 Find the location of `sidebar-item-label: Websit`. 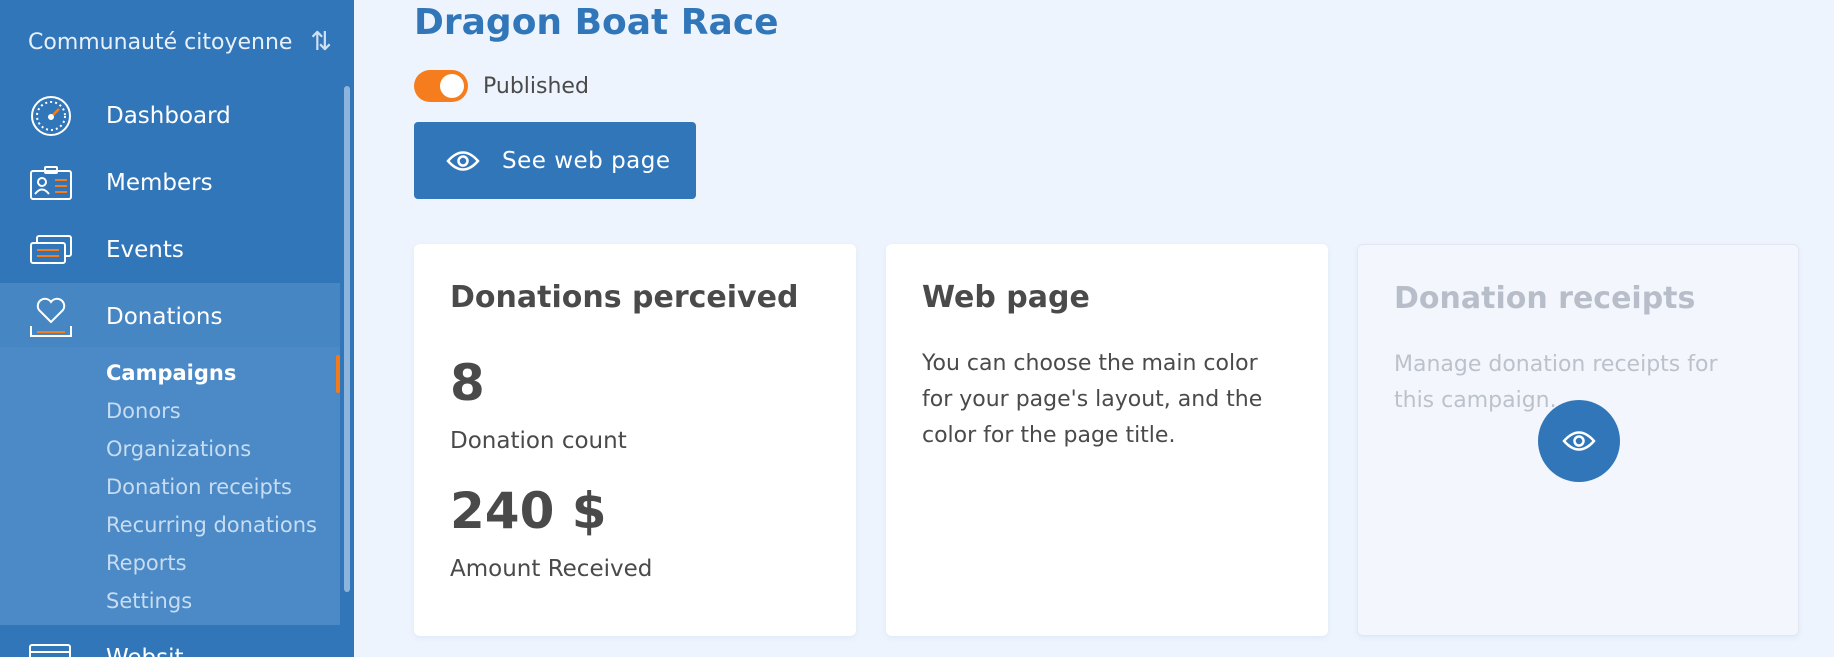

sidebar-item-label: Websit is located at coordinates (145, 651).